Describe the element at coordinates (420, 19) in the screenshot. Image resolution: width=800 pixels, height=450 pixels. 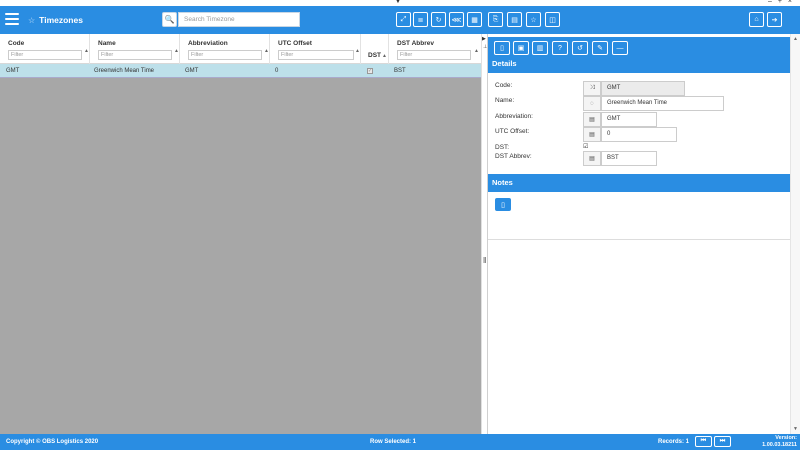
I see `database-icon: ≣` at that location.